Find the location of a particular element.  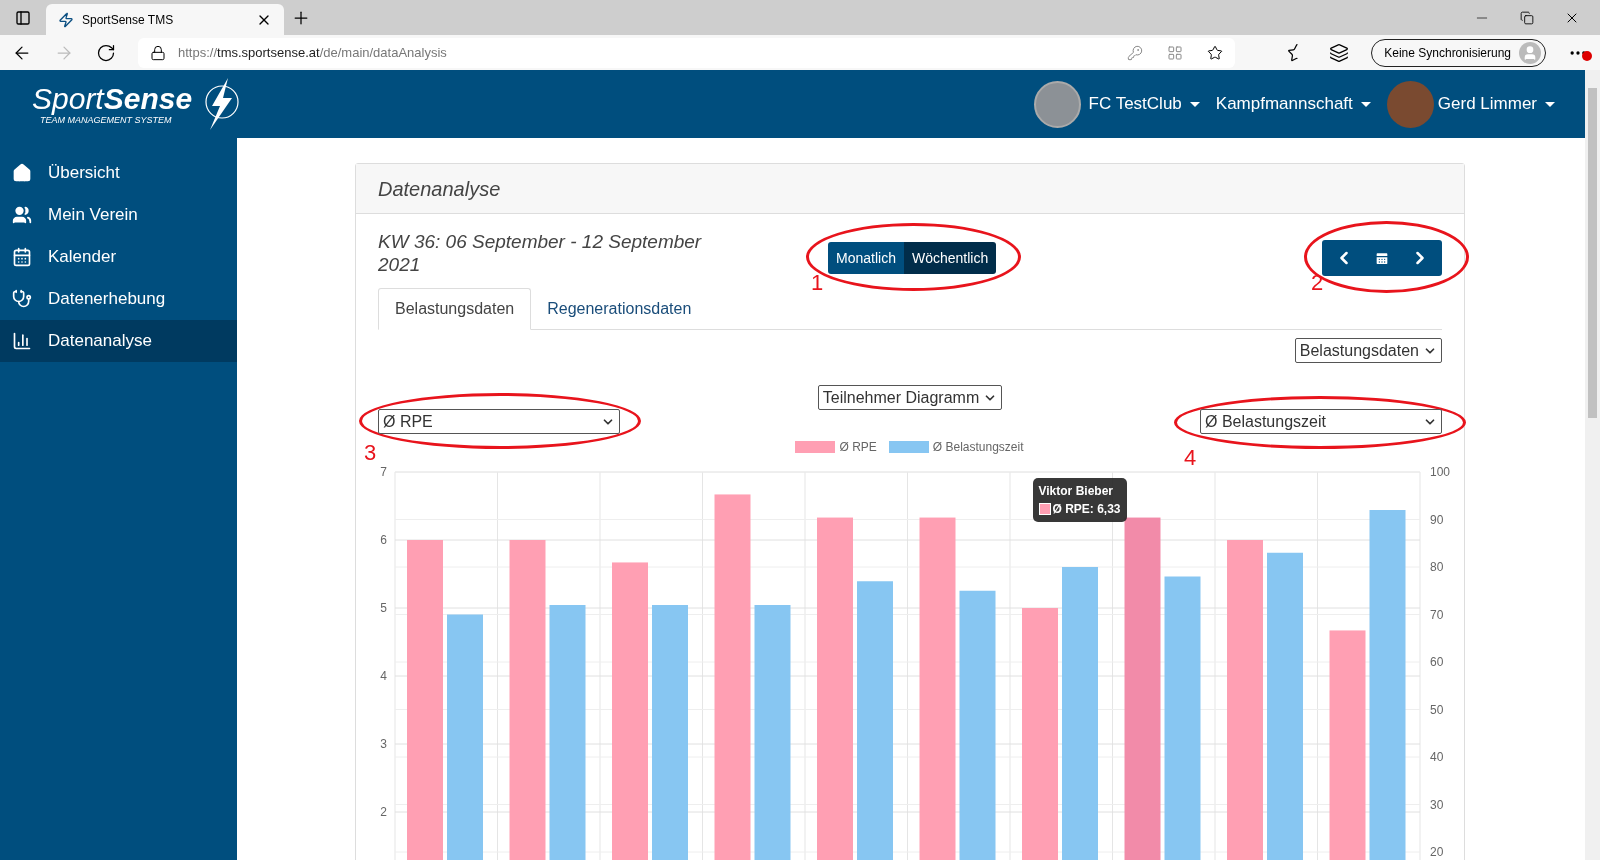

sidebar-item: Datenerhebung is located at coordinates (118, 299).